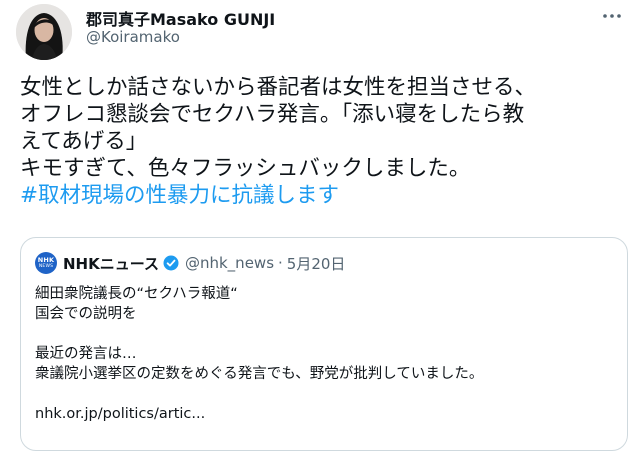  I want to click on tweet-line: 女性としか話さないから番記者は女性を担当させる、, so click(278, 87).